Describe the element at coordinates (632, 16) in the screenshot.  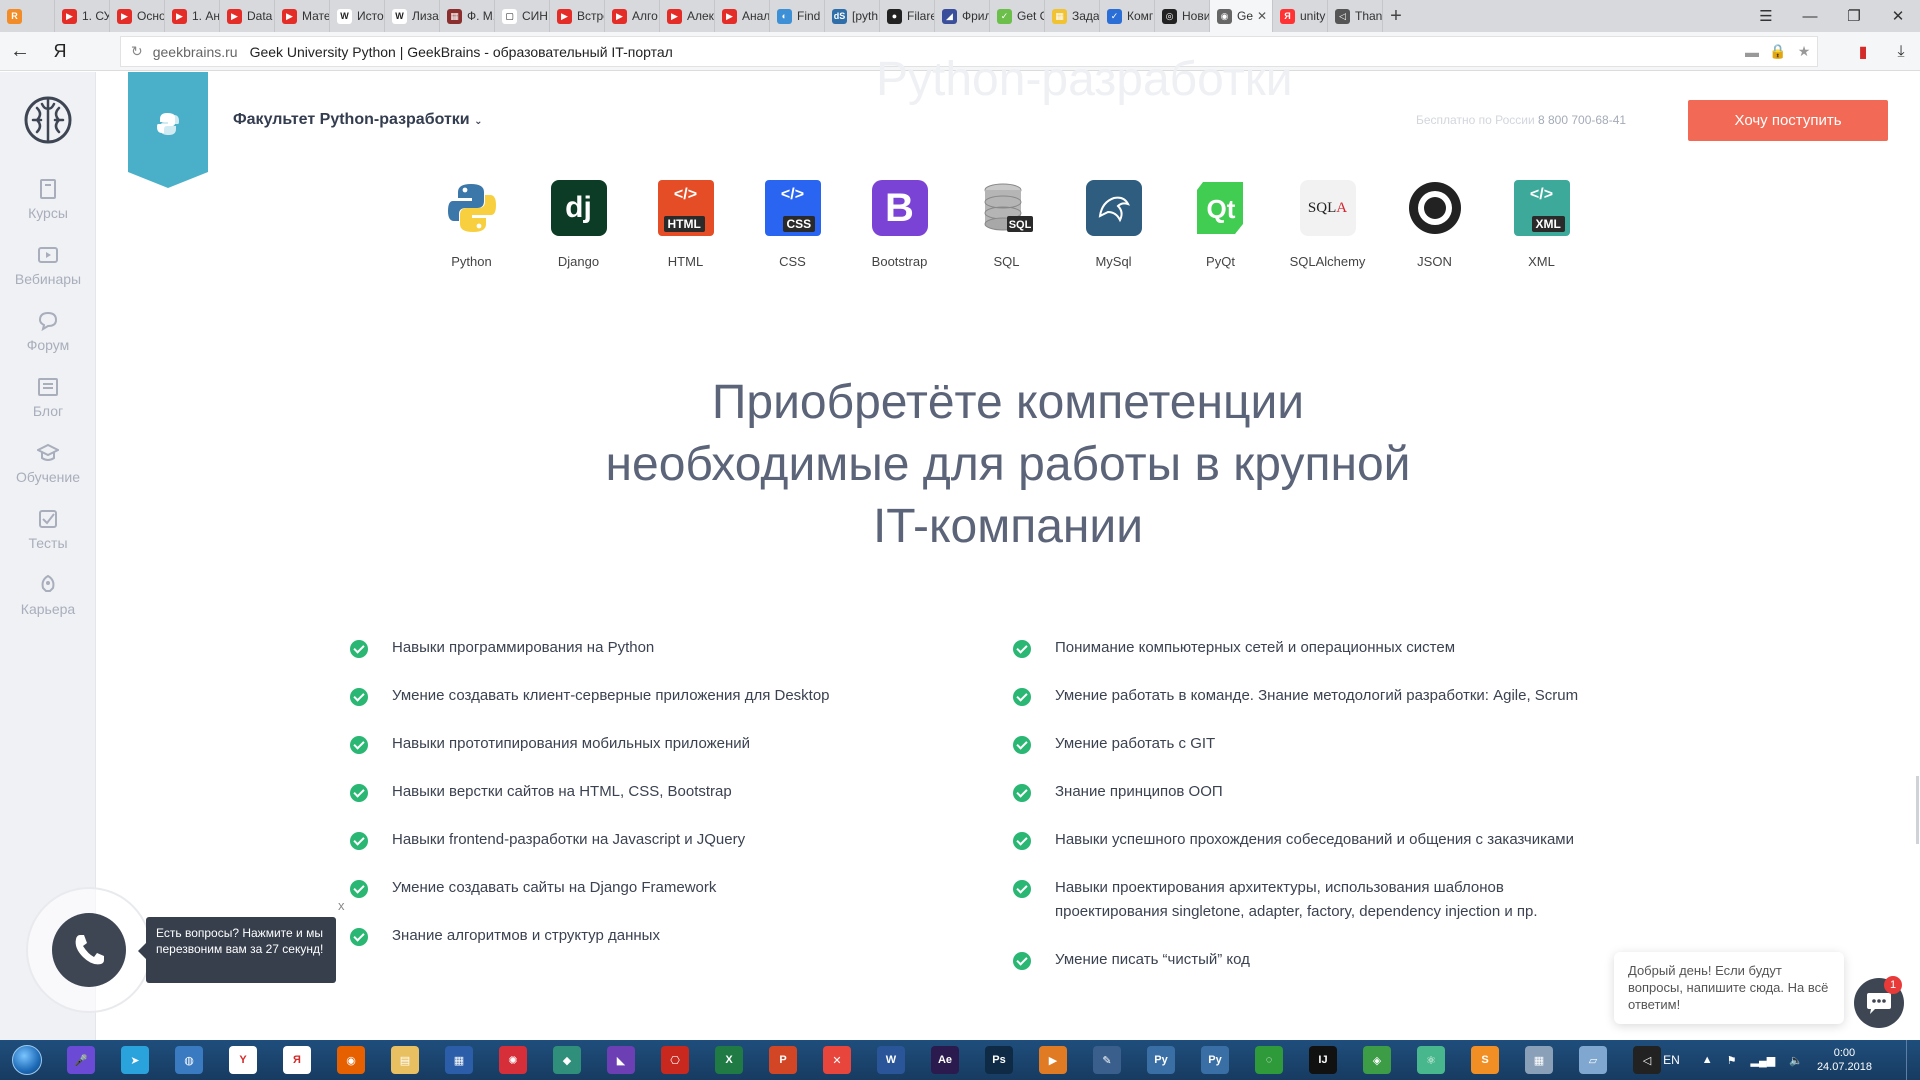
I see `browser-tab: ▶ Алго` at that location.